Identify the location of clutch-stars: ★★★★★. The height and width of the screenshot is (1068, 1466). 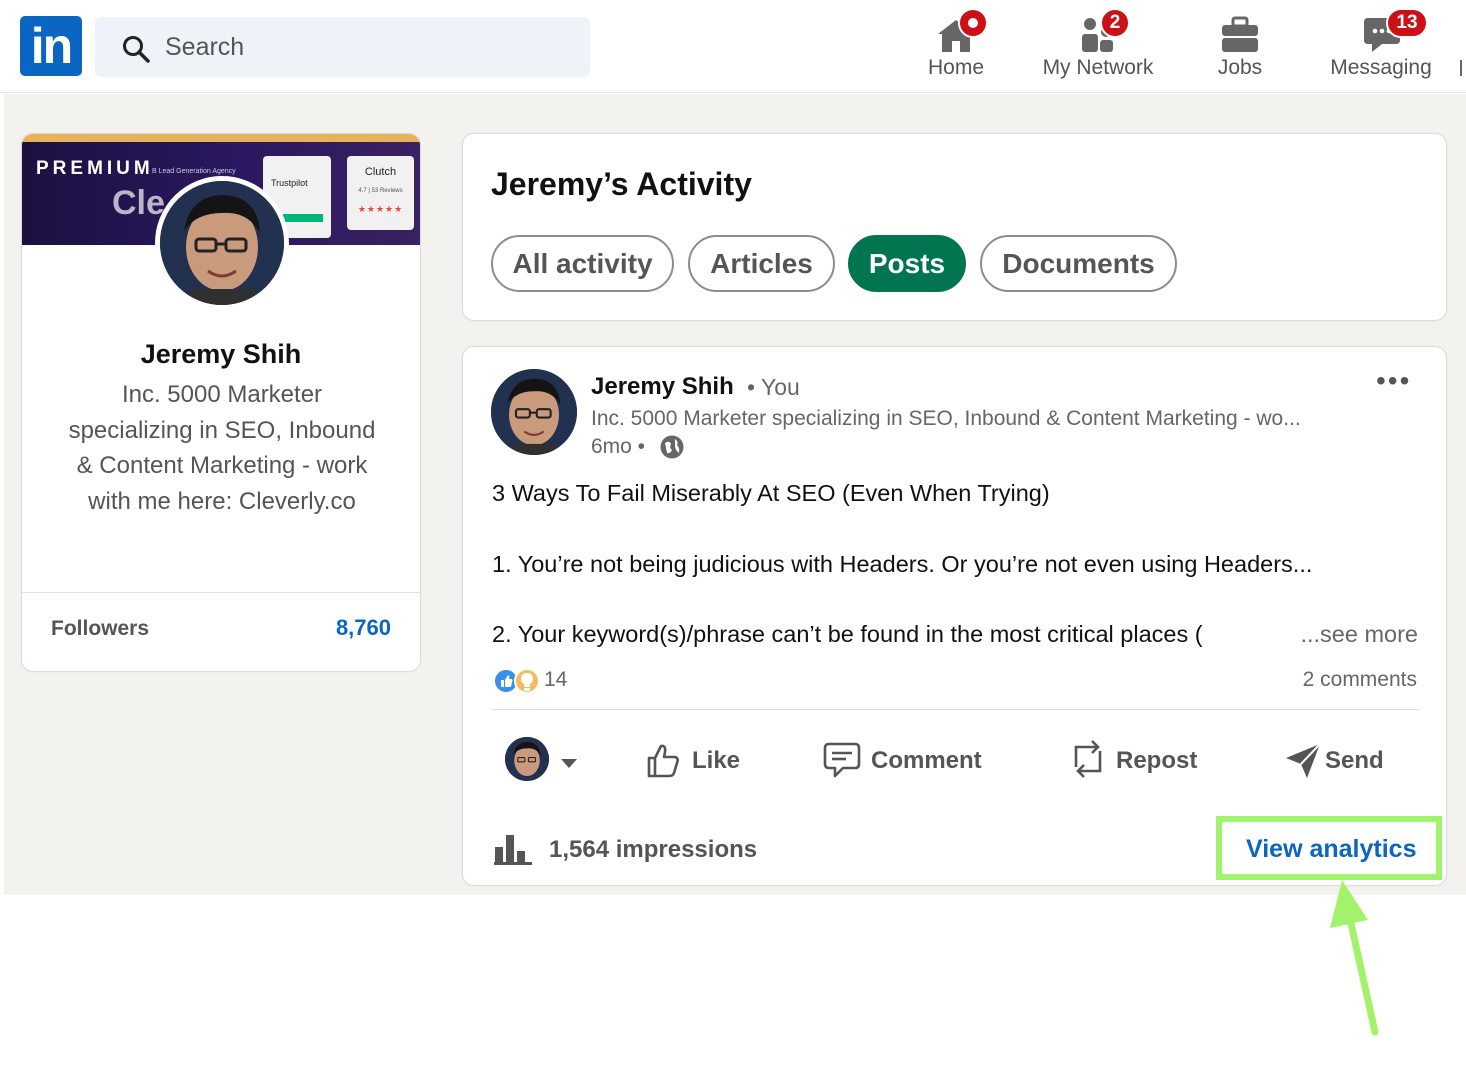
(380, 209).